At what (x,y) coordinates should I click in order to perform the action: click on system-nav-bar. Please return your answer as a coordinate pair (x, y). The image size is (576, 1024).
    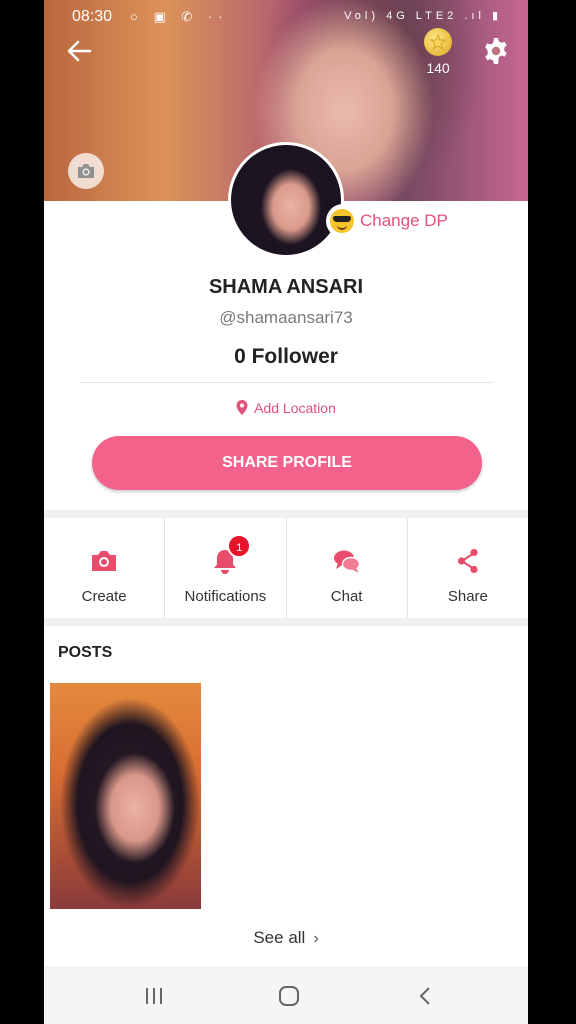
    Looking at the image, I should click on (286, 995).